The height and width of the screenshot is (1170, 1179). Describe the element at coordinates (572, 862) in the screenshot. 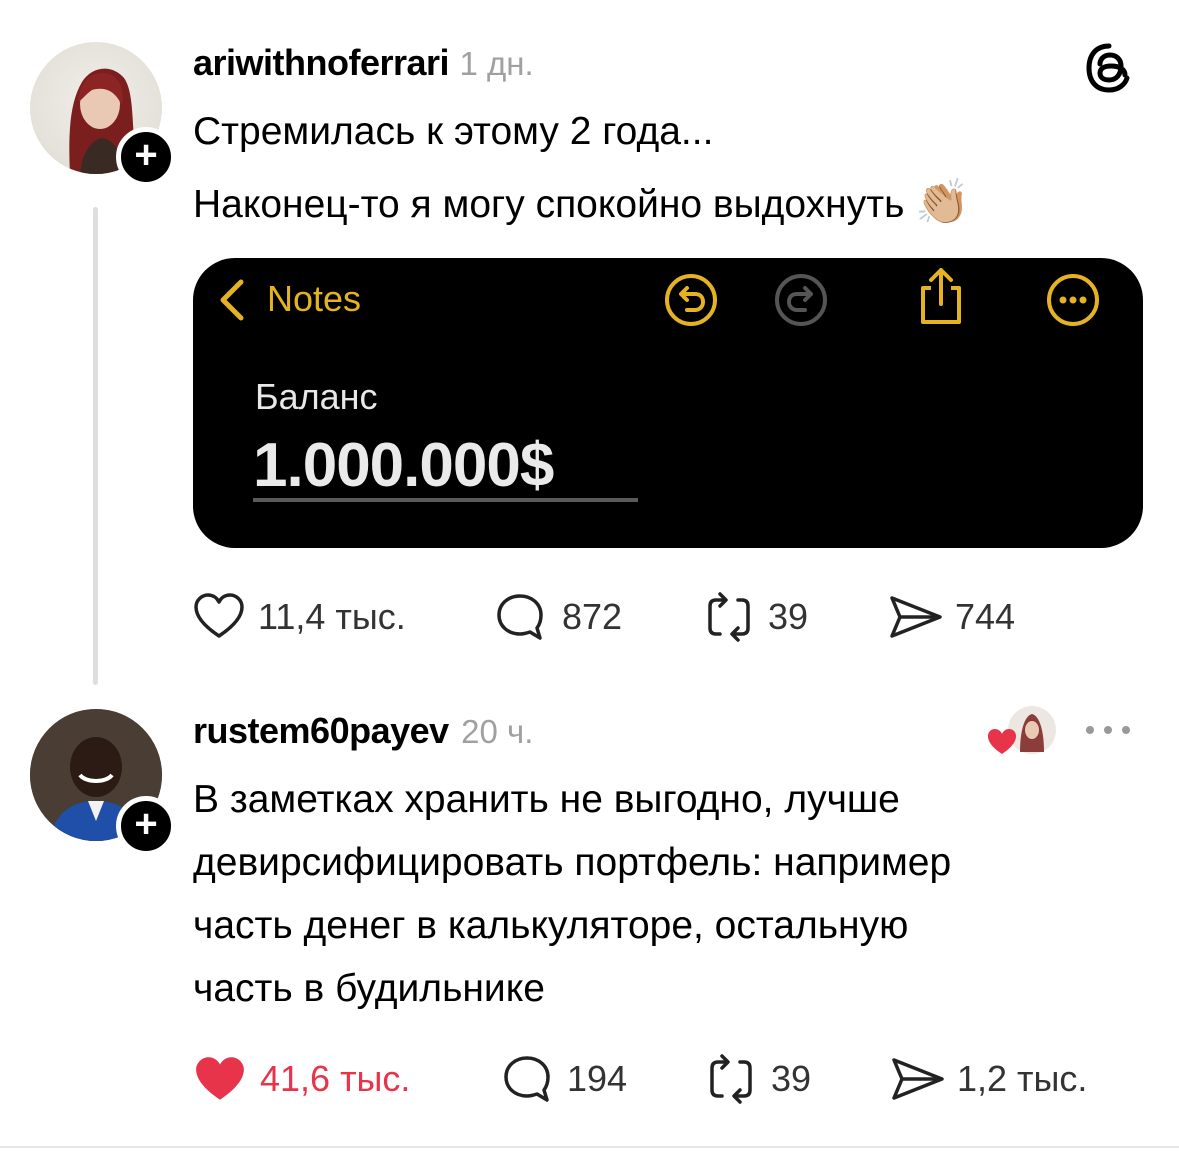

I see `reply-text-line-2: девирсифицировать портфель: например` at that location.